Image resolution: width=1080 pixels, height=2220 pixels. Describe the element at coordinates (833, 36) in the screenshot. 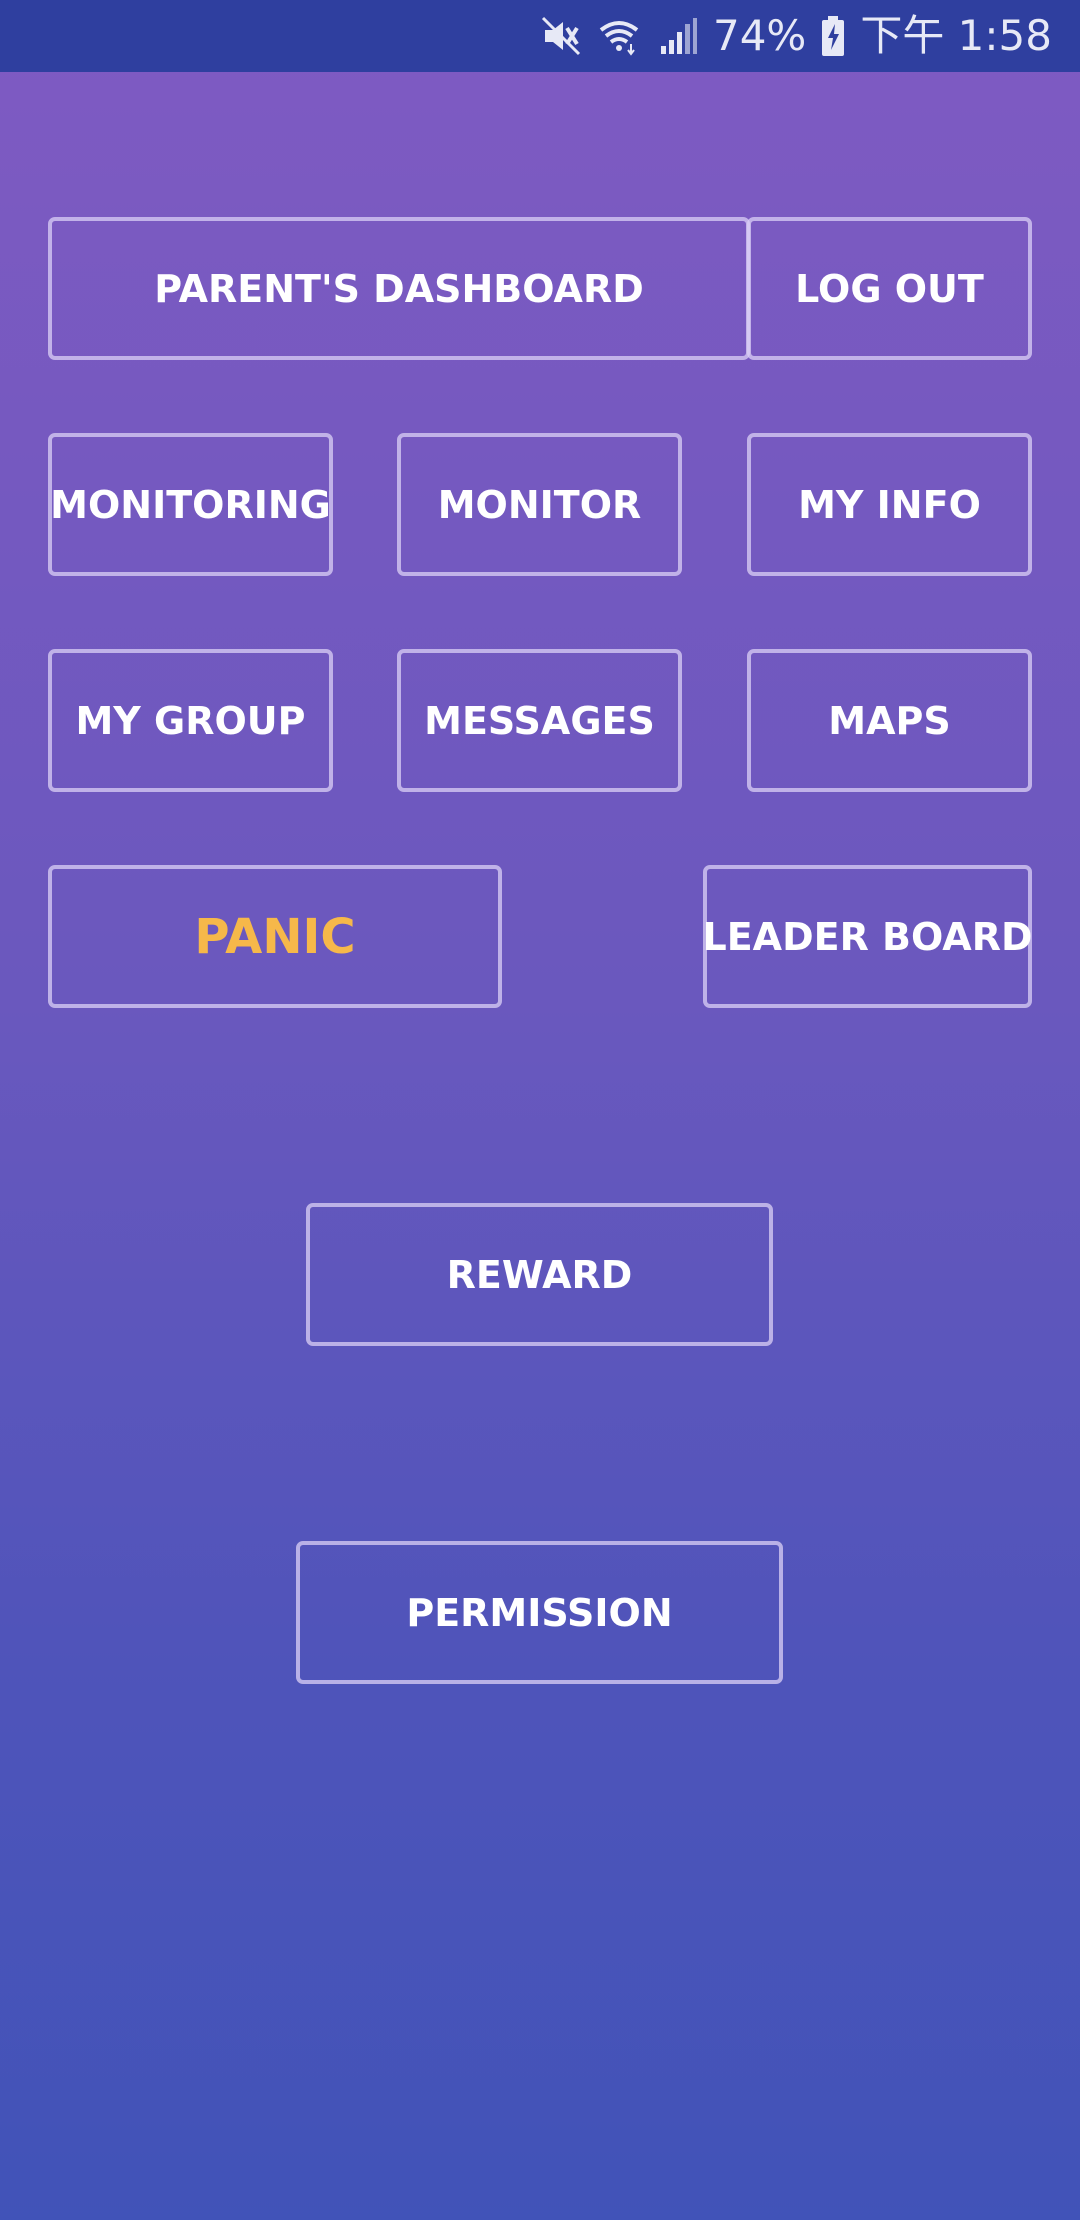

I see `battery-charging-icon` at that location.